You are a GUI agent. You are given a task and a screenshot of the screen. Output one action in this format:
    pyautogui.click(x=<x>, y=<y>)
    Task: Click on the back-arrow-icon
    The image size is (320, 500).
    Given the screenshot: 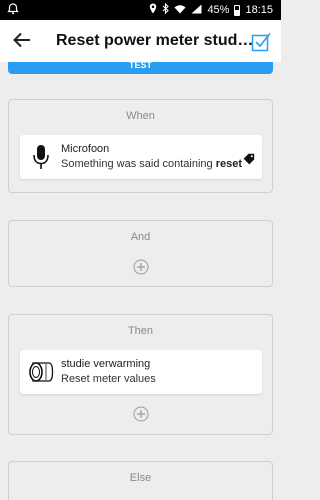 What is the action you would take?
    pyautogui.click(x=22, y=40)
    